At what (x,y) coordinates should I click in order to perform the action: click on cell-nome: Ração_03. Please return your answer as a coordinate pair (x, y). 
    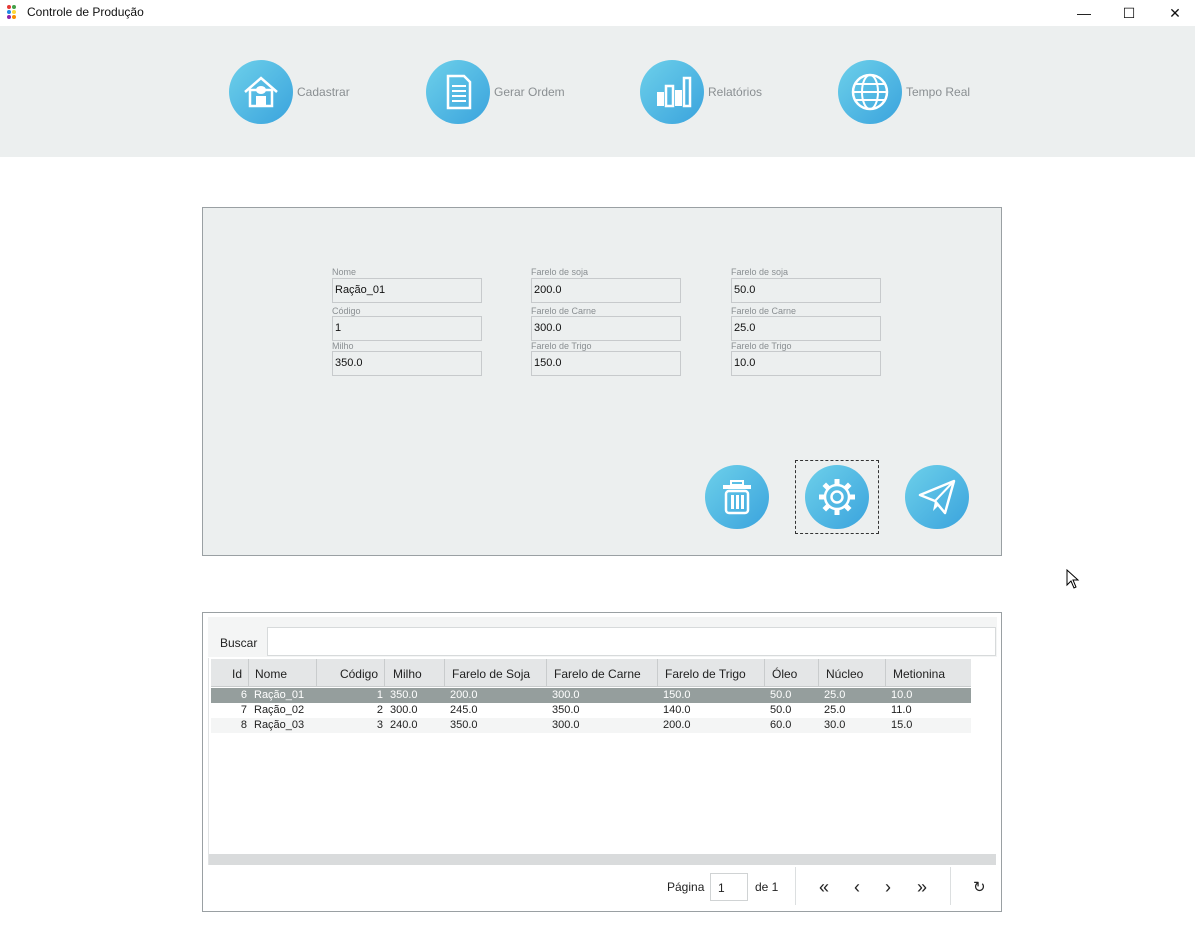
    Looking at the image, I should click on (279, 725).